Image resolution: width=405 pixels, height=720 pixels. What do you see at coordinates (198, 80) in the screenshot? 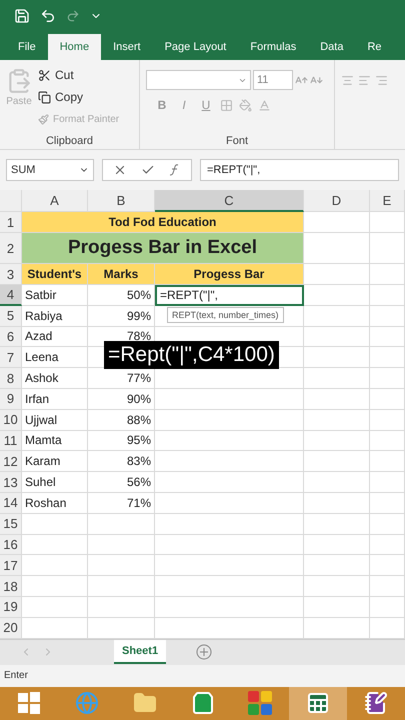
I see `font-name-field` at bounding box center [198, 80].